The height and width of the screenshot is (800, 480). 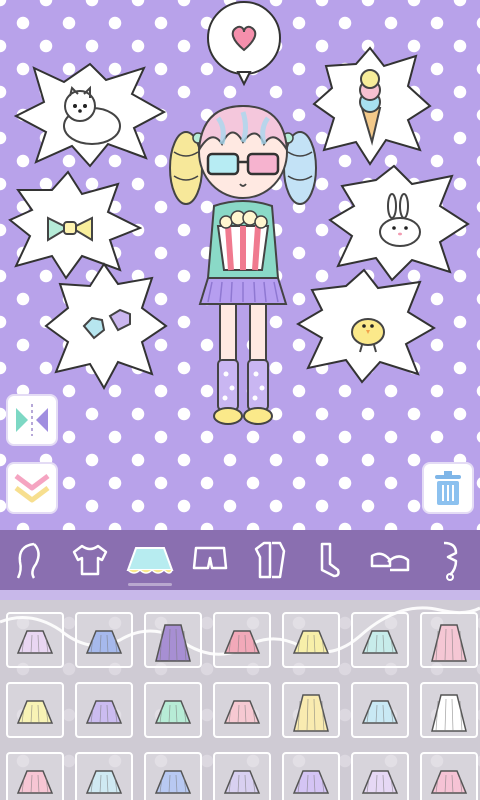 I want to click on category-outfits, so click(x=270, y=560).